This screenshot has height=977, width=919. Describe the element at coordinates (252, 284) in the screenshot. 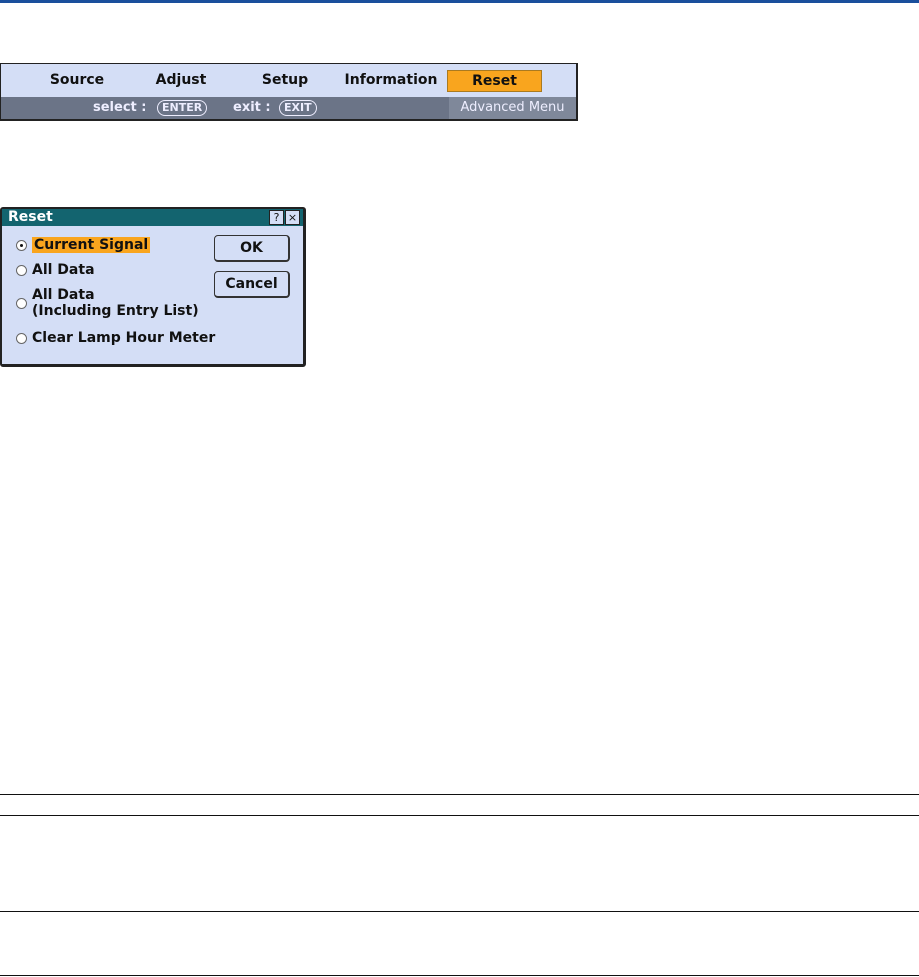

I see `cancel-button: Cancel` at that location.